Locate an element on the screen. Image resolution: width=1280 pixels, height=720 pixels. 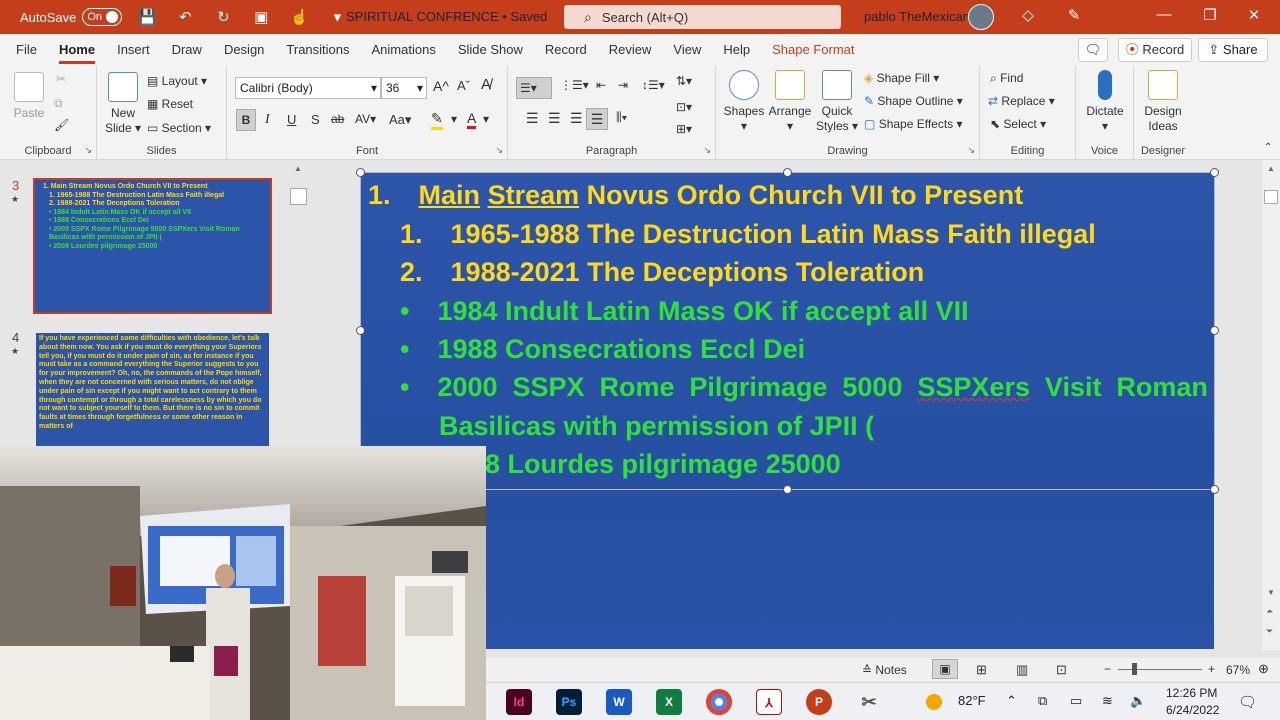
premium-icon: ◇ is located at coordinates (1028, 15).